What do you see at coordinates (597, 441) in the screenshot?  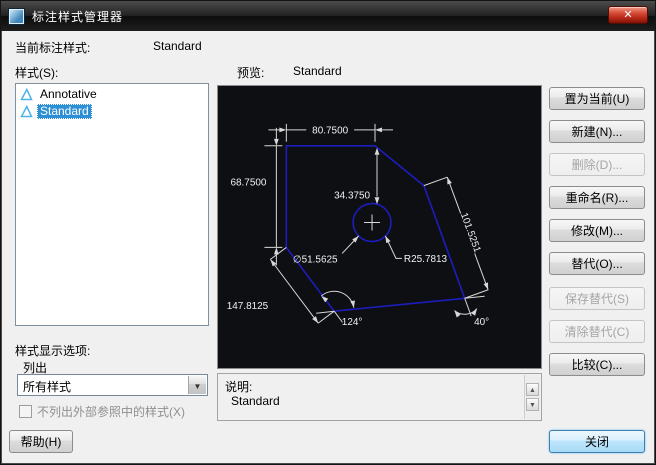 I see `close-button: 关闭` at bounding box center [597, 441].